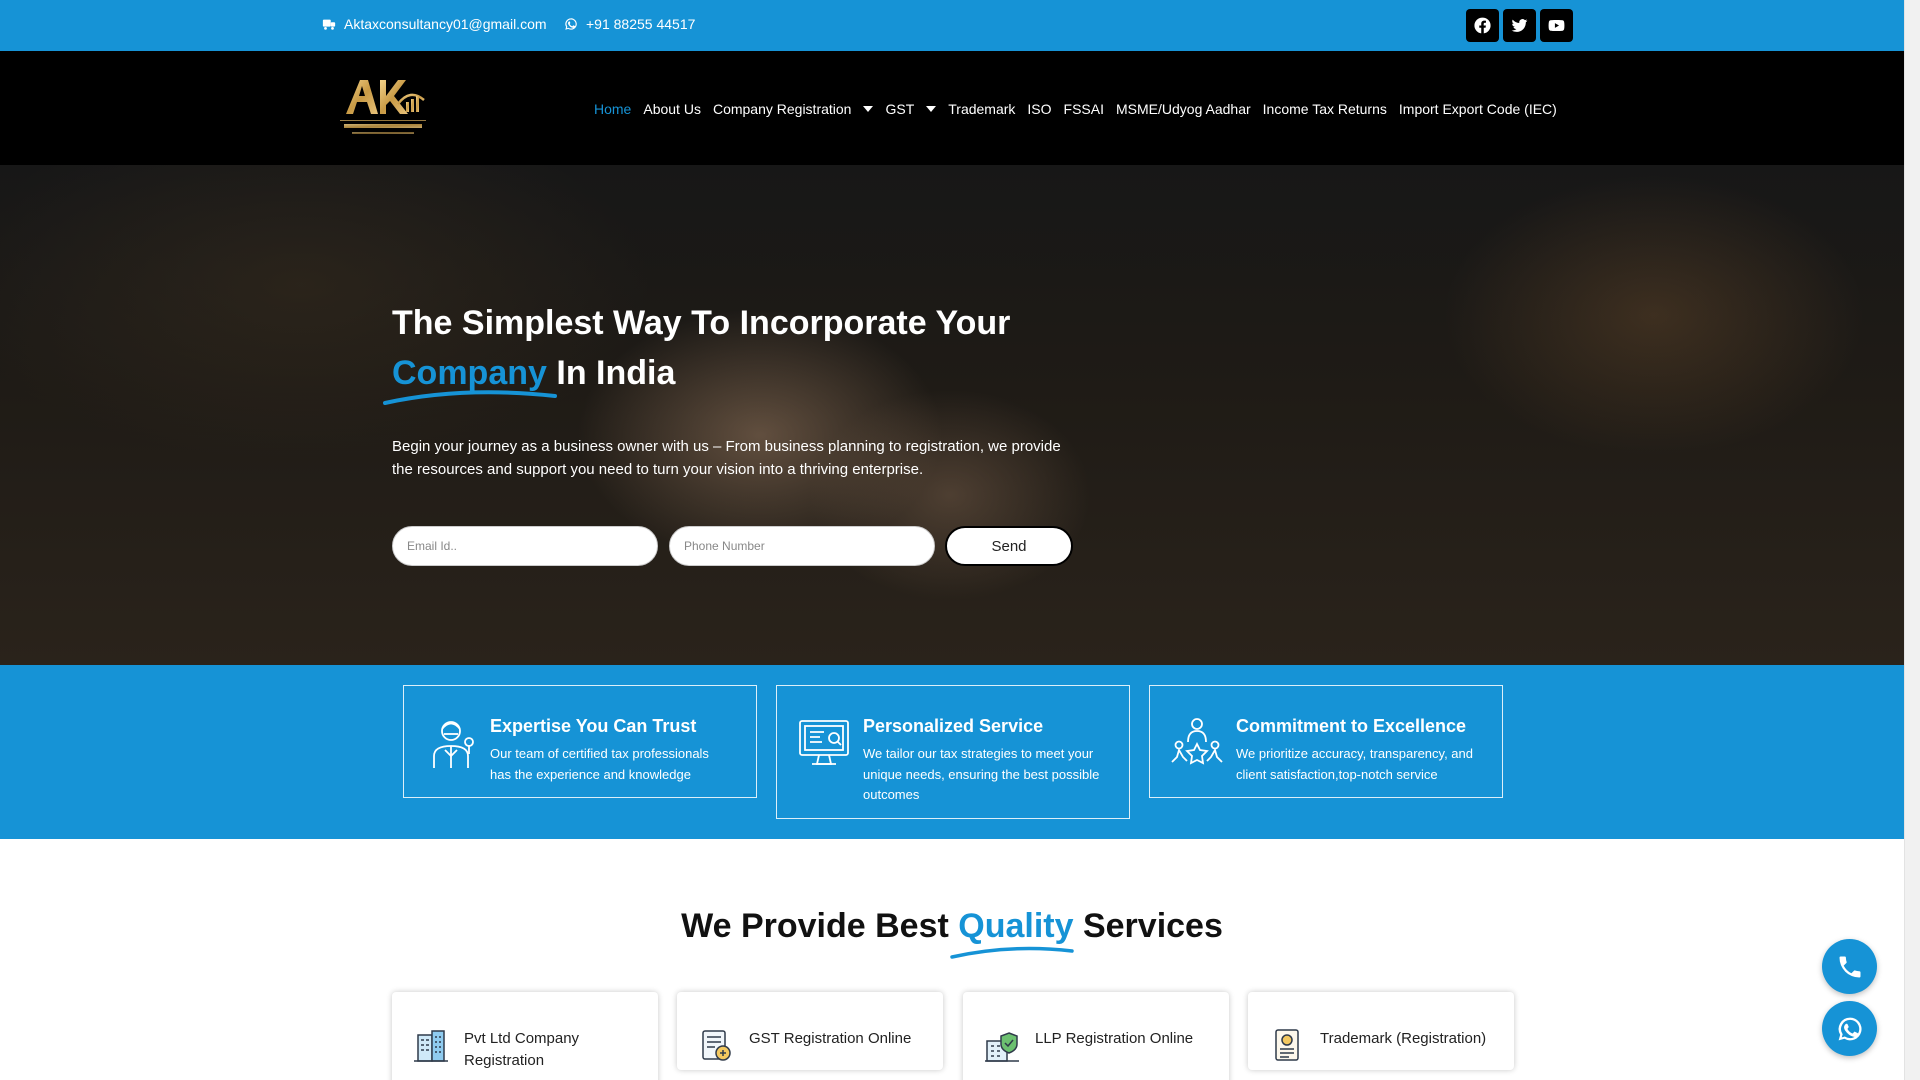 The width and height of the screenshot is (1920, 1080). I want to click on nav-label: MSME/Udyog Aadhar, so click(1183, 109).